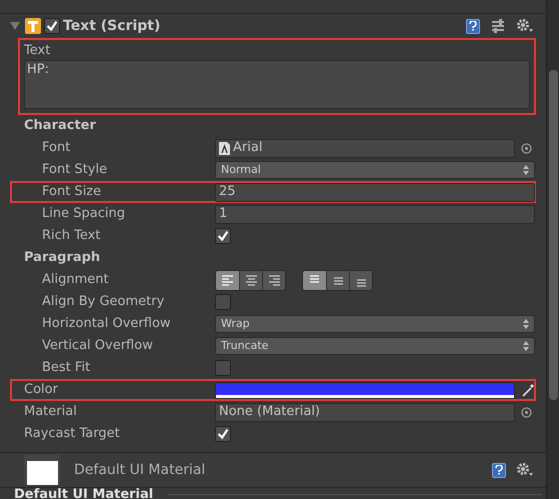 The image size is (559, 499). What do you see at coordinates (269, 412) in the screenshot?
I see `object-value: None (Material)` at bounding box center [269, 412].